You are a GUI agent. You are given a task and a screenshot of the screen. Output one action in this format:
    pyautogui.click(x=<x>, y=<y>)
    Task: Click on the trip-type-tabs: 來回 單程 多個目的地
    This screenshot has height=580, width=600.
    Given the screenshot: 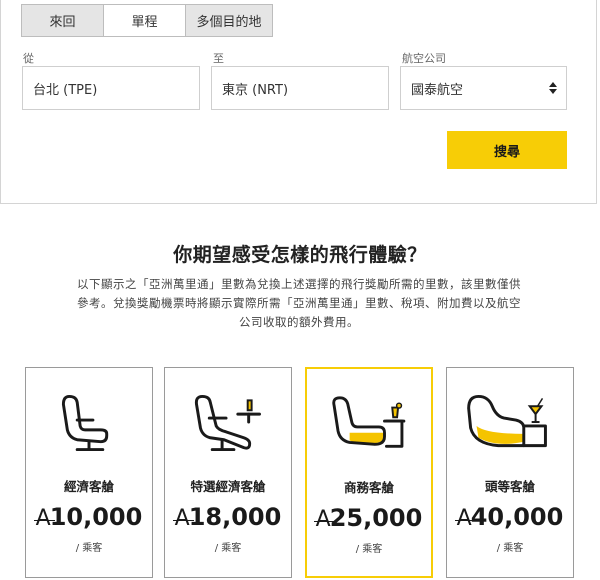 What is the action you would take?
    pyautogui.click(x=147, y=20)
    